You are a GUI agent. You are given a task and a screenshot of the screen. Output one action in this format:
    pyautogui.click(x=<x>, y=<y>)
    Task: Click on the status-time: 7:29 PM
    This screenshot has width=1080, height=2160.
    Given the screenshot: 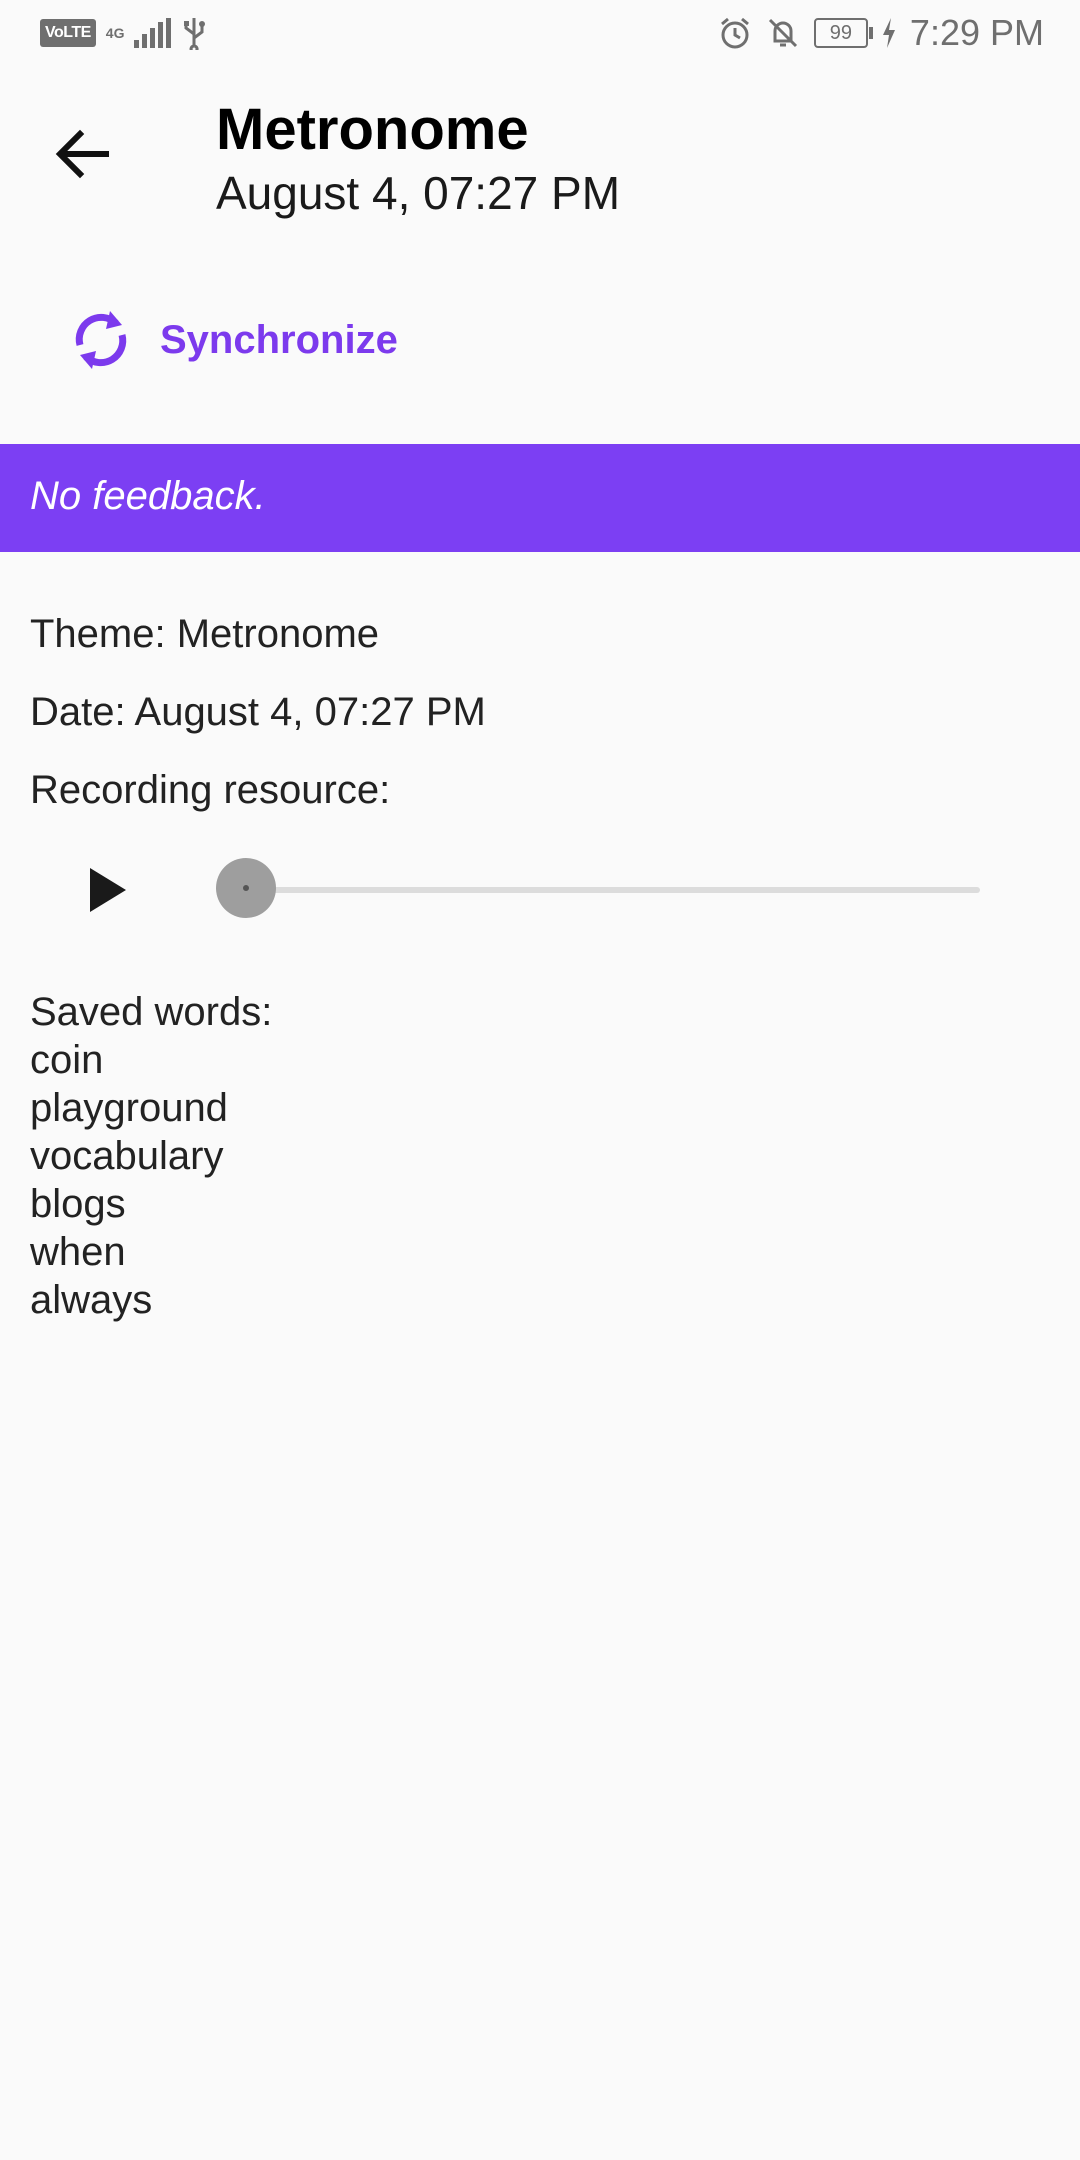 What is the action you would take?
    pyautogui.click(x=976, y=32)
    